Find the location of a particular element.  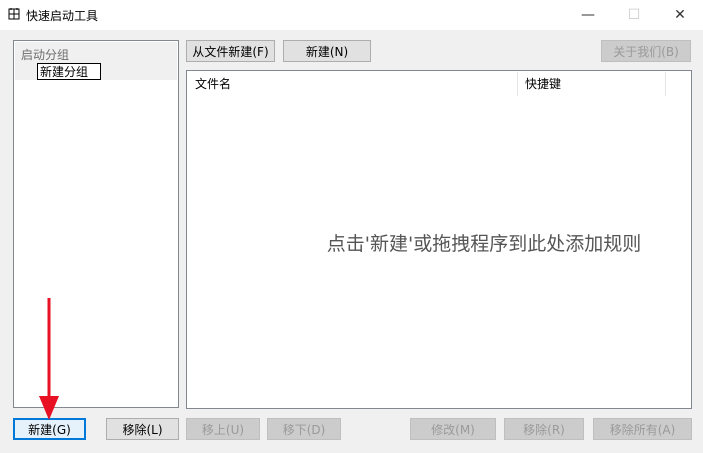

window-title: 快速启动工具 is located at coordinates (62, 16).